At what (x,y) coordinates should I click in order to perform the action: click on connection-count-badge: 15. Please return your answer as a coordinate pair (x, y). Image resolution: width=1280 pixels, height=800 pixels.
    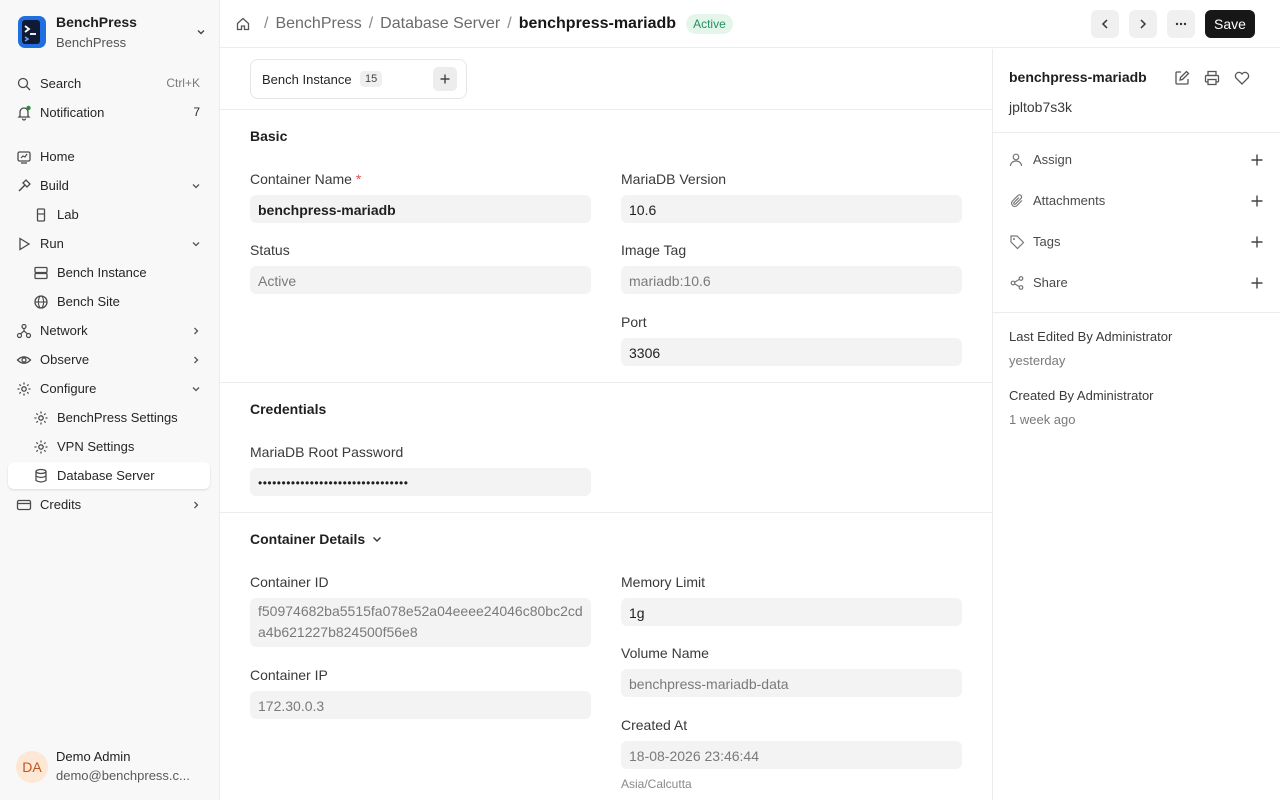
    Looking at the image, I should click on (371, 79).